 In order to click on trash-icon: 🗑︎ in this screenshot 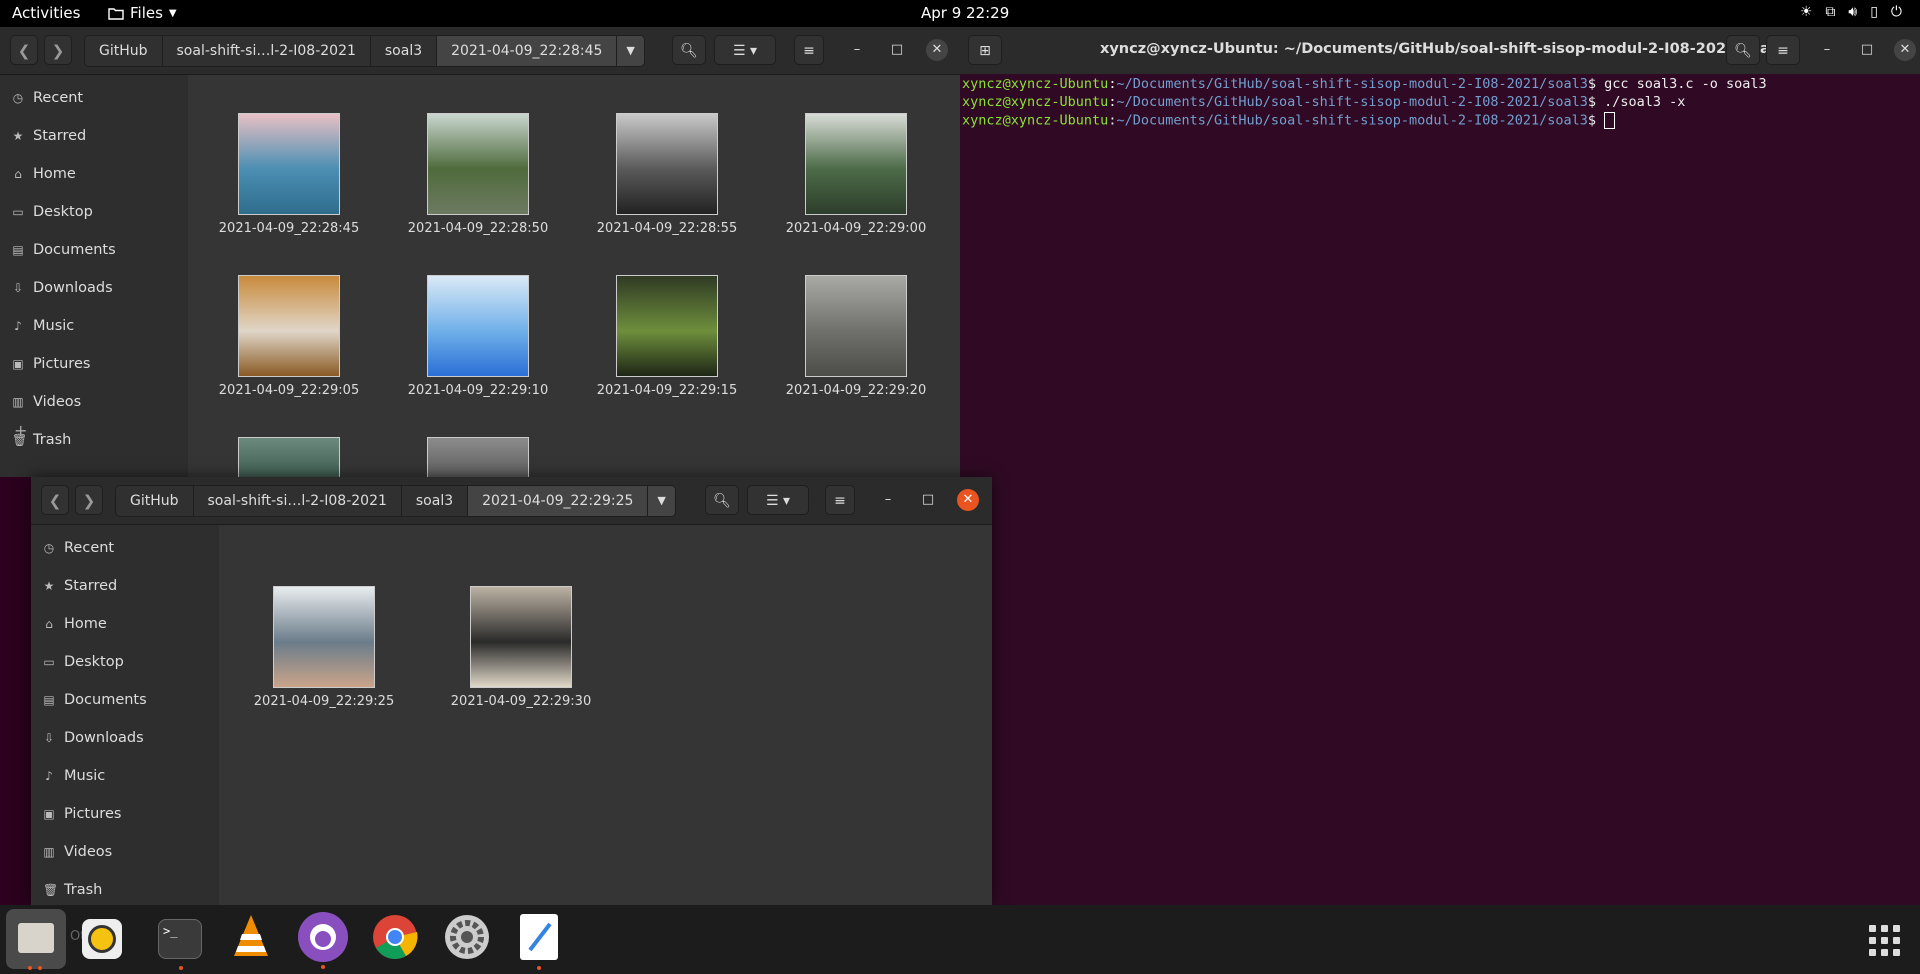, I will do `click(51, 890)`.